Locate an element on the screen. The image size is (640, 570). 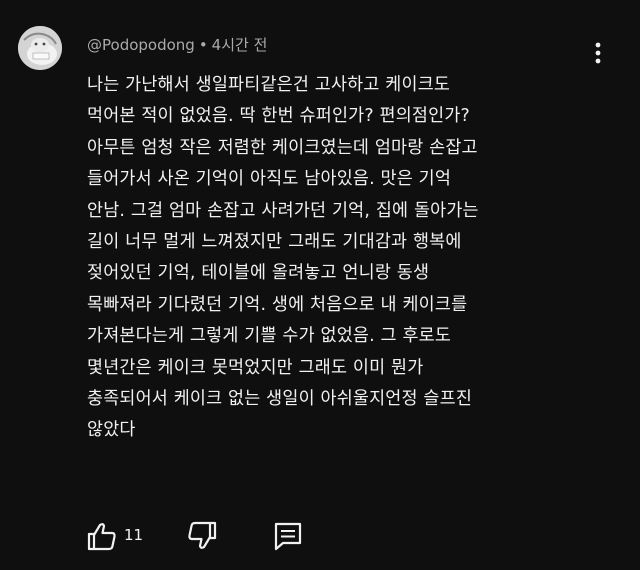
thumb-down-icon is located at coordinates (202, 535).